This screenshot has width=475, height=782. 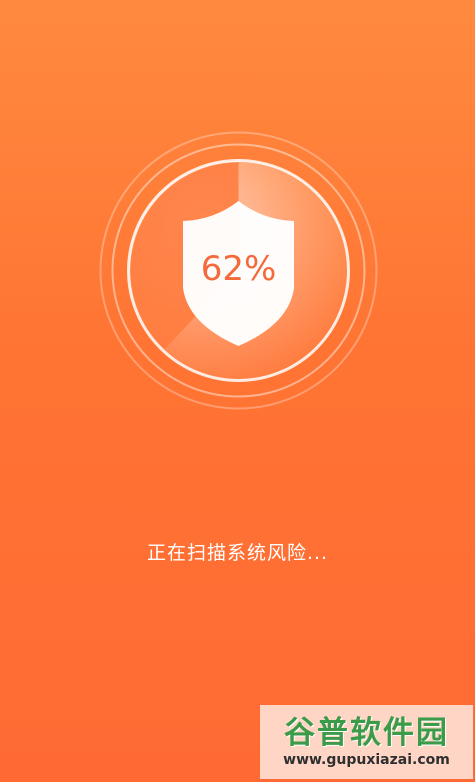 I want to click on progress-percentage: 62%, so click(x=239, y=269).